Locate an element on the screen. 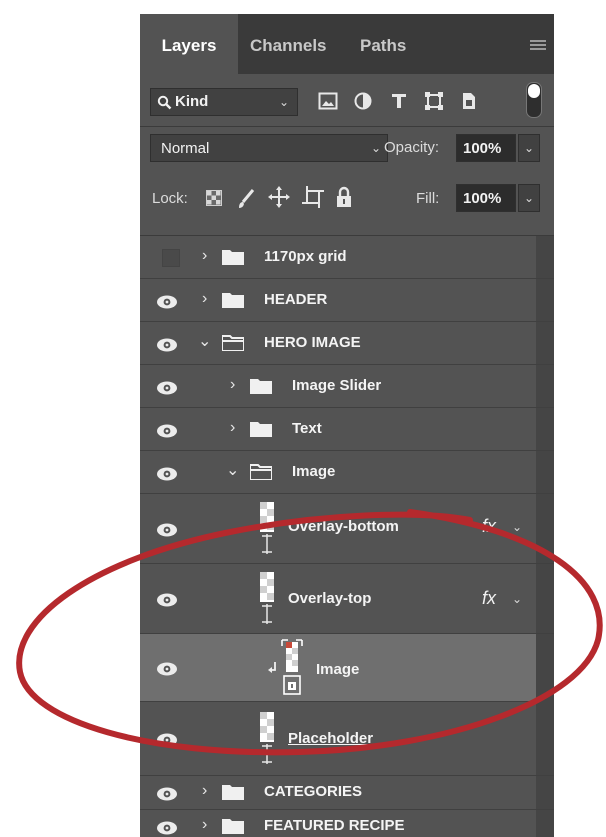 This screenshot has width=606, height=837. layer-row: Overlay-bottom fx ⌄ is located at coordinates (347, 529).